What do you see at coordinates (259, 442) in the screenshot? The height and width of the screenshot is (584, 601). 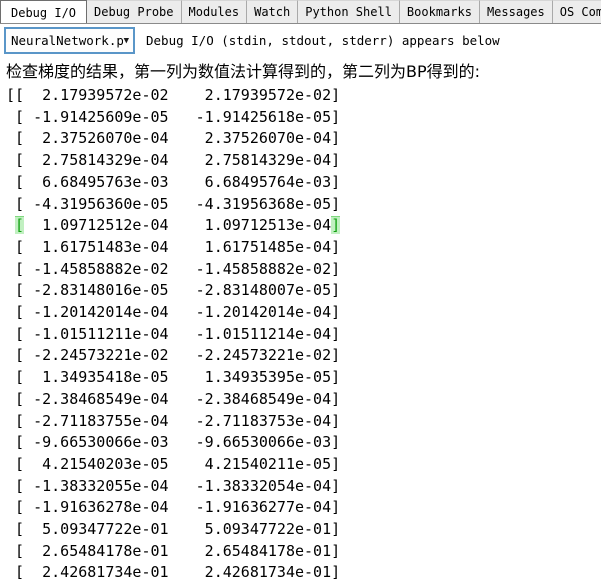 I see `bp-gradient-value: -9.66530066e-03` at bounding box center [259, 442].